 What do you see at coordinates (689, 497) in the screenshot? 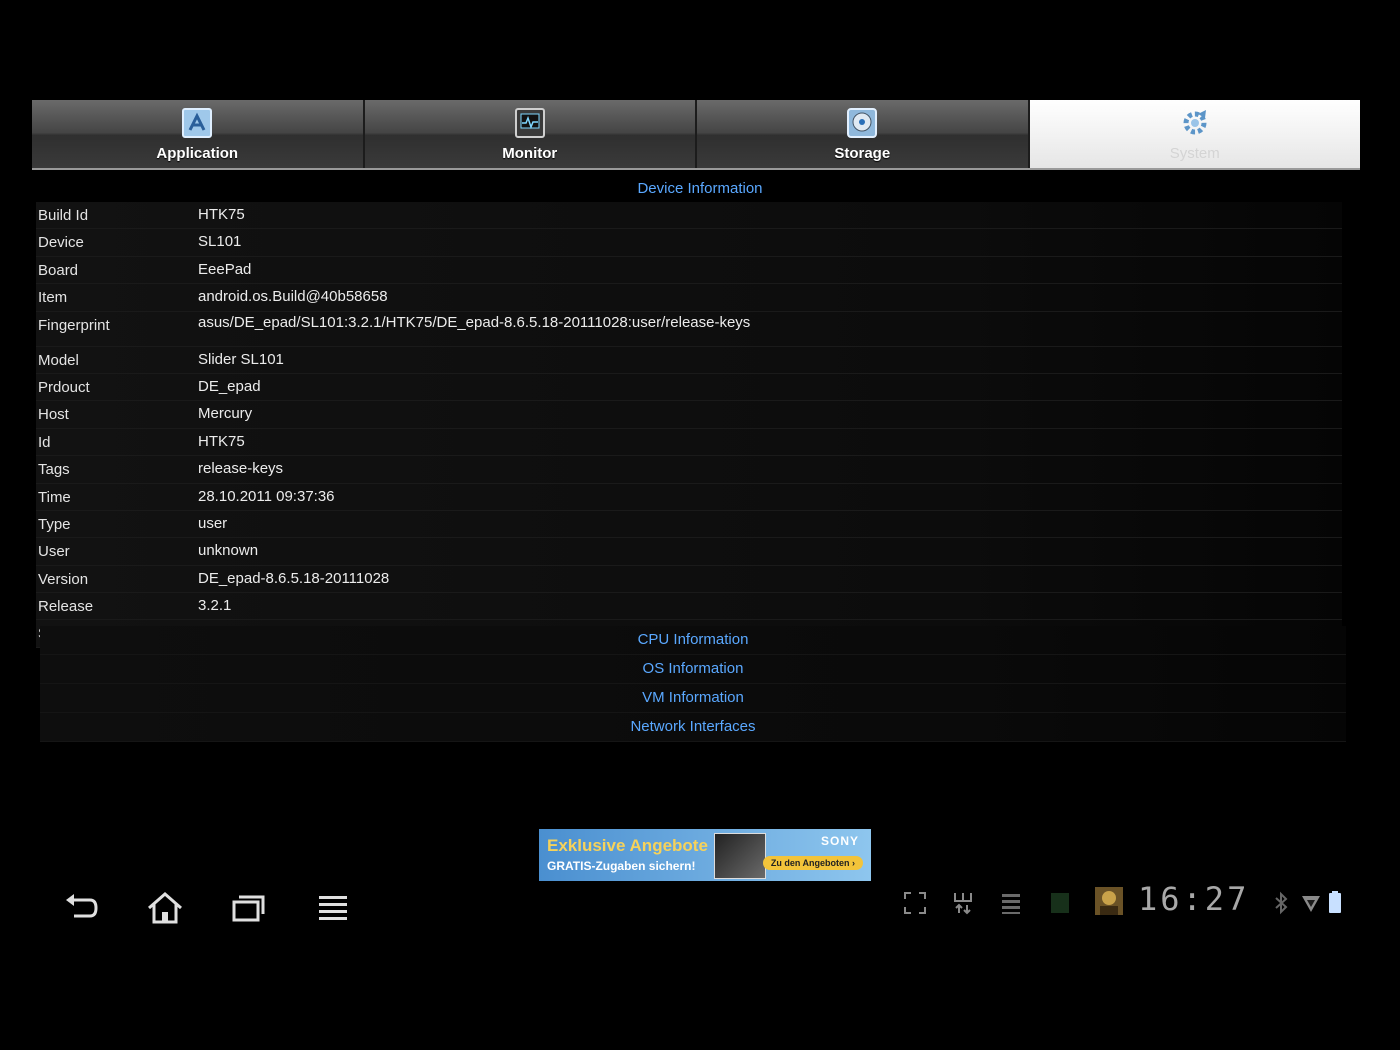
I see `table-row: Time 28.10.2011 09:37:36` at bounding box center [689, 497].